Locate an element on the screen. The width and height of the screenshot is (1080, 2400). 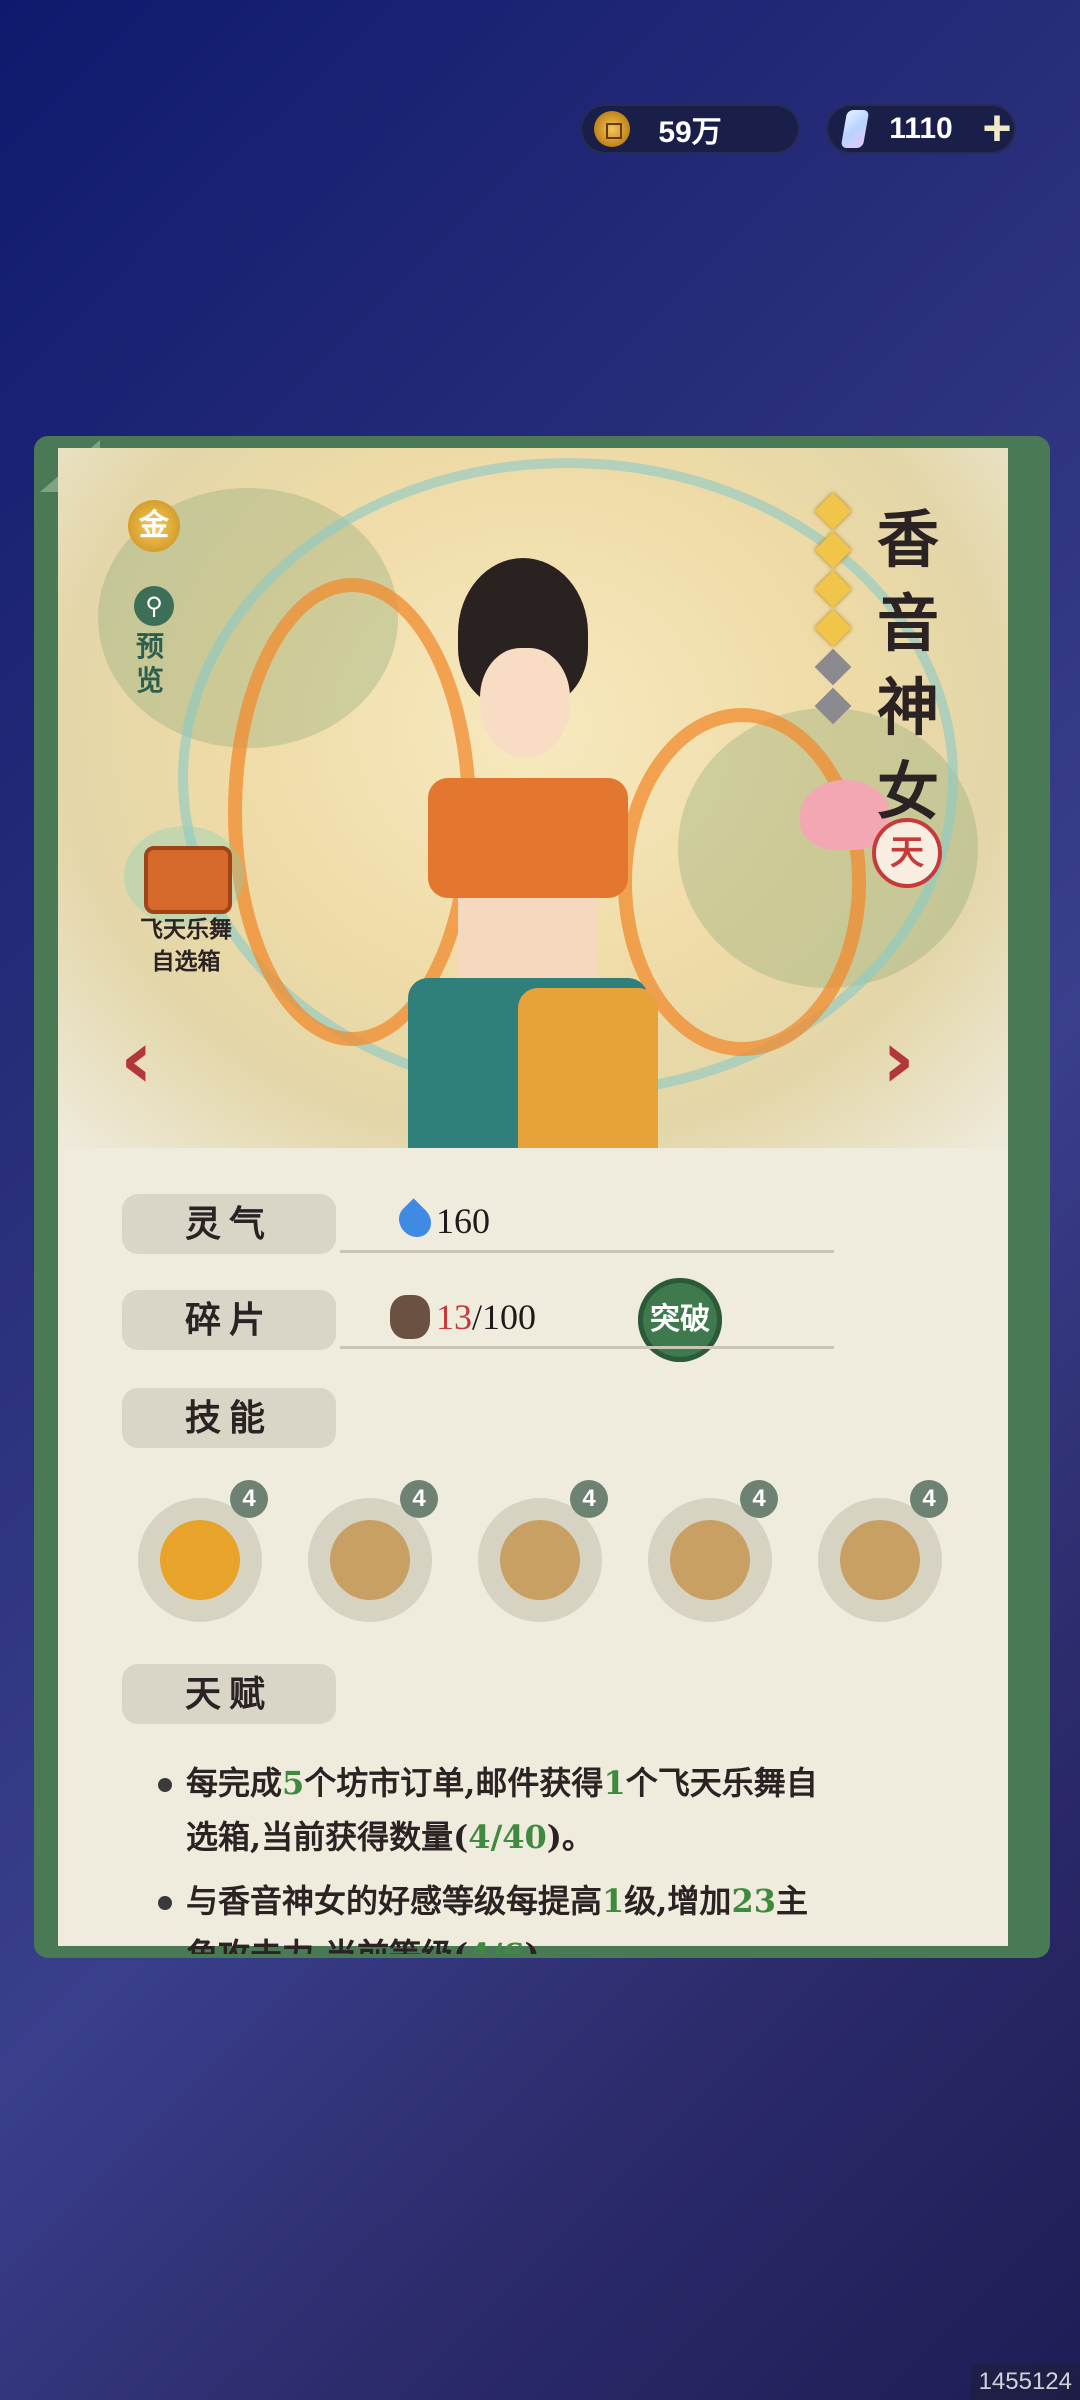
fragment-current: 13 is located at coordinates (454, 1317).